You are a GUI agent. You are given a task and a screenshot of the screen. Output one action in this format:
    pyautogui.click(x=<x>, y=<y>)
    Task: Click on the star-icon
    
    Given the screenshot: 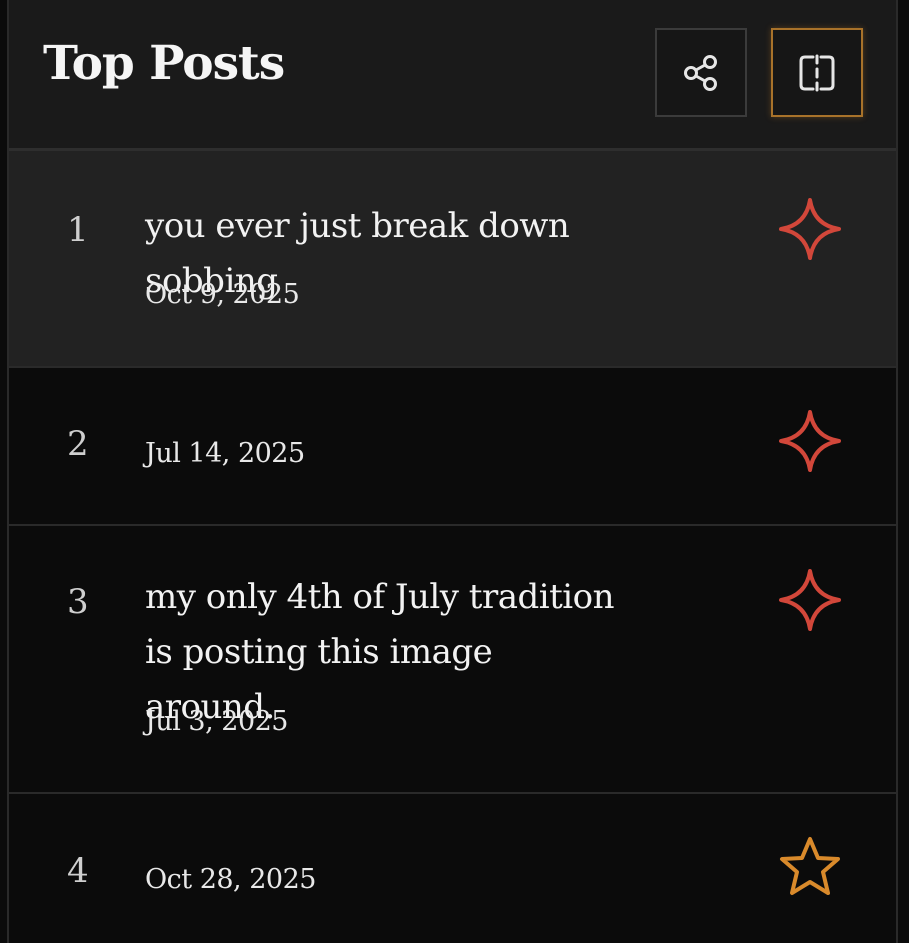 What is the action you would take?
    pyautogui.click(x=810, y=867)
    